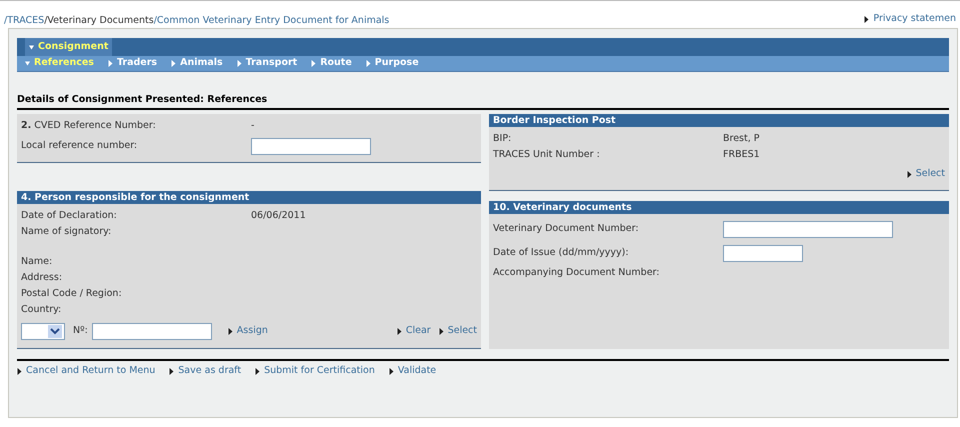 The height and width of the screenshot is (427, 960). Describe the element at coordinates (576, 273) in the screenshot. I see `field-label: Accompanying Document Number:` at that location.